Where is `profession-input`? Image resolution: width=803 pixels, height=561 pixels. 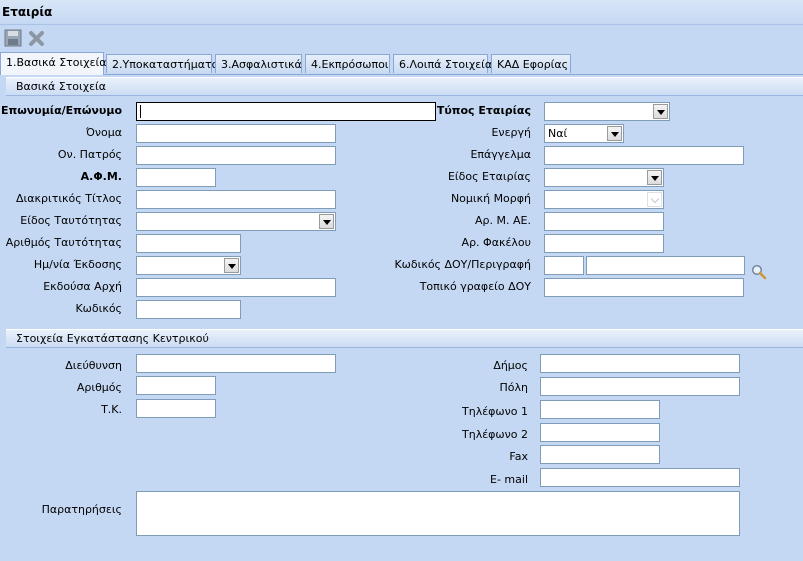 profession-input is located at coordinates (644, 155).